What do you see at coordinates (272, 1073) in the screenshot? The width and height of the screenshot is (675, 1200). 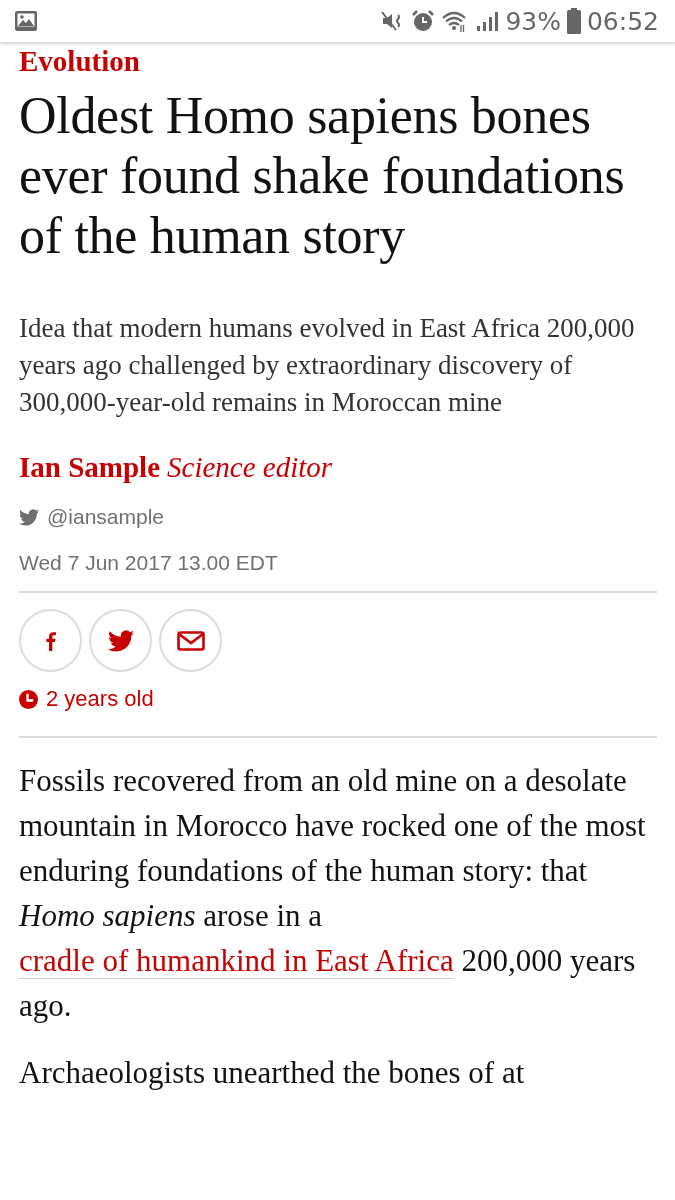 I see `body-paragraph: Archaeologists unearthed the bones of at` at bounding box center [272, 1073].